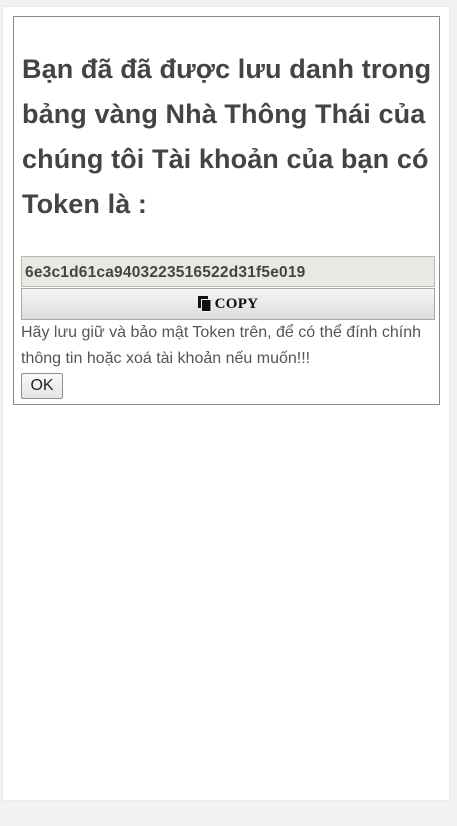 The image size is (457, 826). Describe the element at coordinates (228, 271) in the screenshot. I see `token-field: 6e3c1d61ca9403223516522d31f5e019` at that location.